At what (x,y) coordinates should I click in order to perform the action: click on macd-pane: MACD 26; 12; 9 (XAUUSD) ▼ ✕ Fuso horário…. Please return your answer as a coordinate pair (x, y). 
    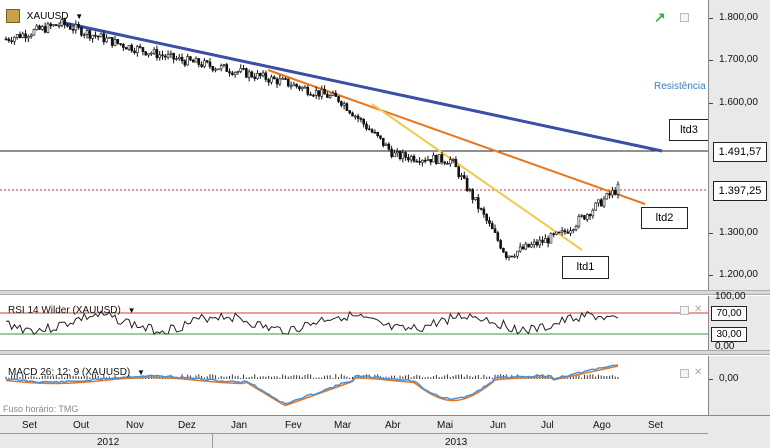
    Looking at the image, I should click on (354, 385).